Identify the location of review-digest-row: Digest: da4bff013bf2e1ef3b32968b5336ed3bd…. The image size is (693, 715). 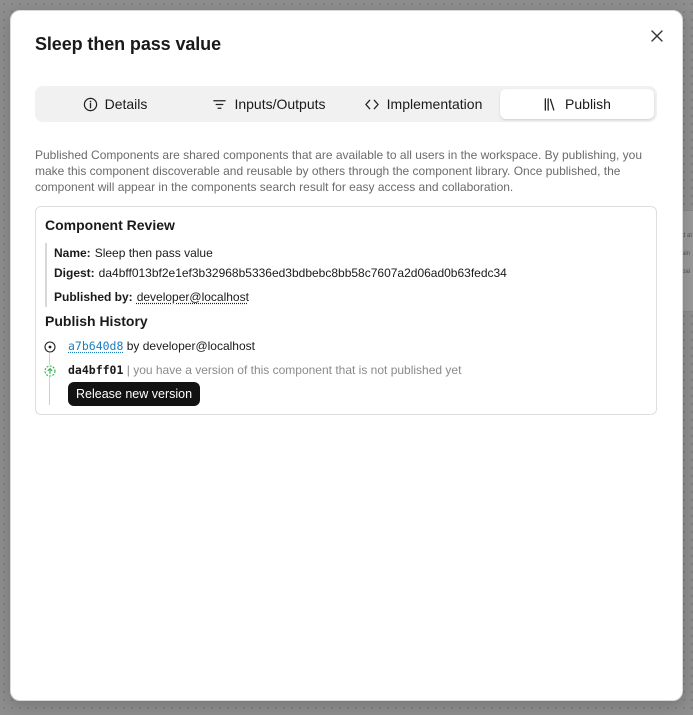
(280, 273).